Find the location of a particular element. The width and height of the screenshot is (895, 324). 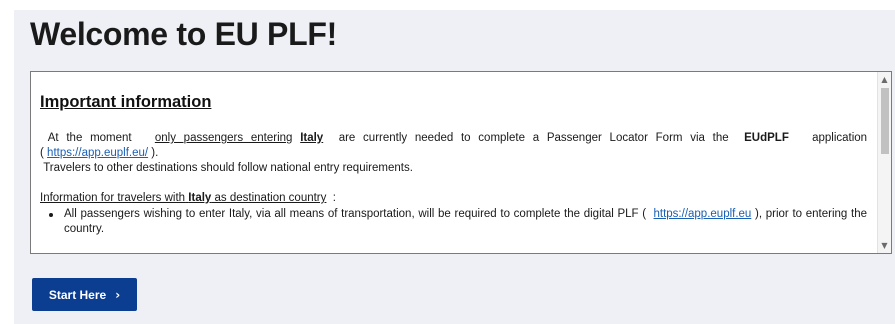

scroll-up-arrow-icon: ▲ is located at coordinates (884, 79).